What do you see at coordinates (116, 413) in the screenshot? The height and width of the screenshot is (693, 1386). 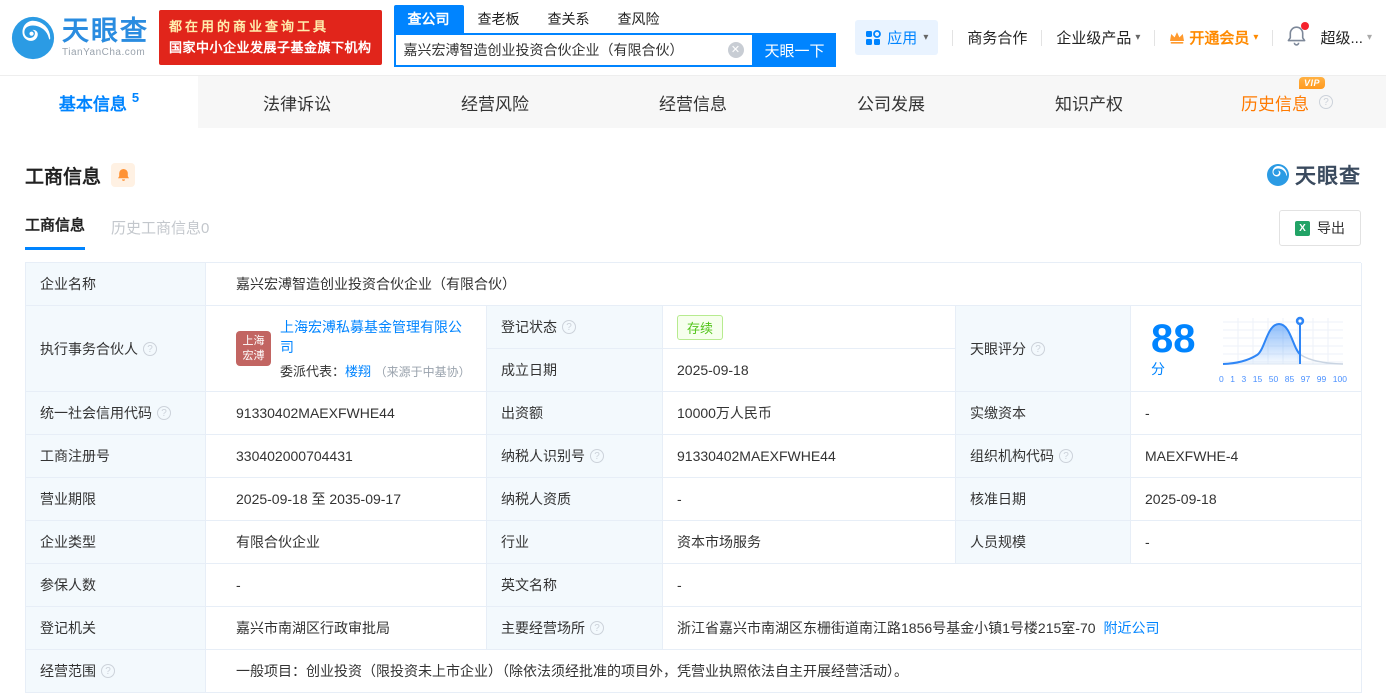 I see `field-label-uscc: 统一社会信用代码?` at bounding box center [116, 413].